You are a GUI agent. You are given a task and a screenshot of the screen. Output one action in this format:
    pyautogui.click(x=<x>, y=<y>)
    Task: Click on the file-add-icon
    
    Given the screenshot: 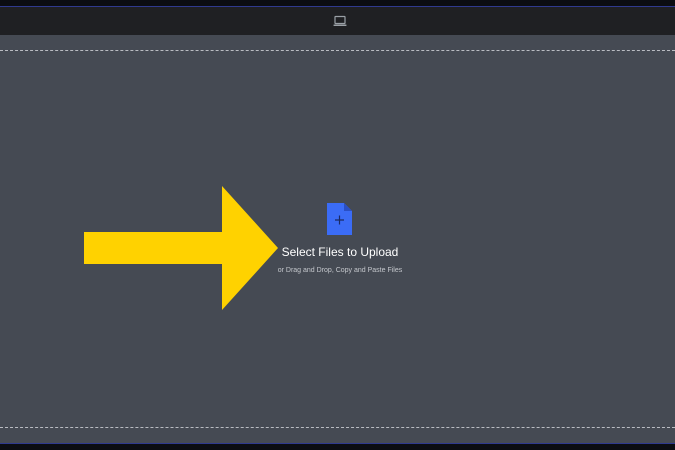 What is the action you would take?
    pyautogui.click(x=339, y=219)
    